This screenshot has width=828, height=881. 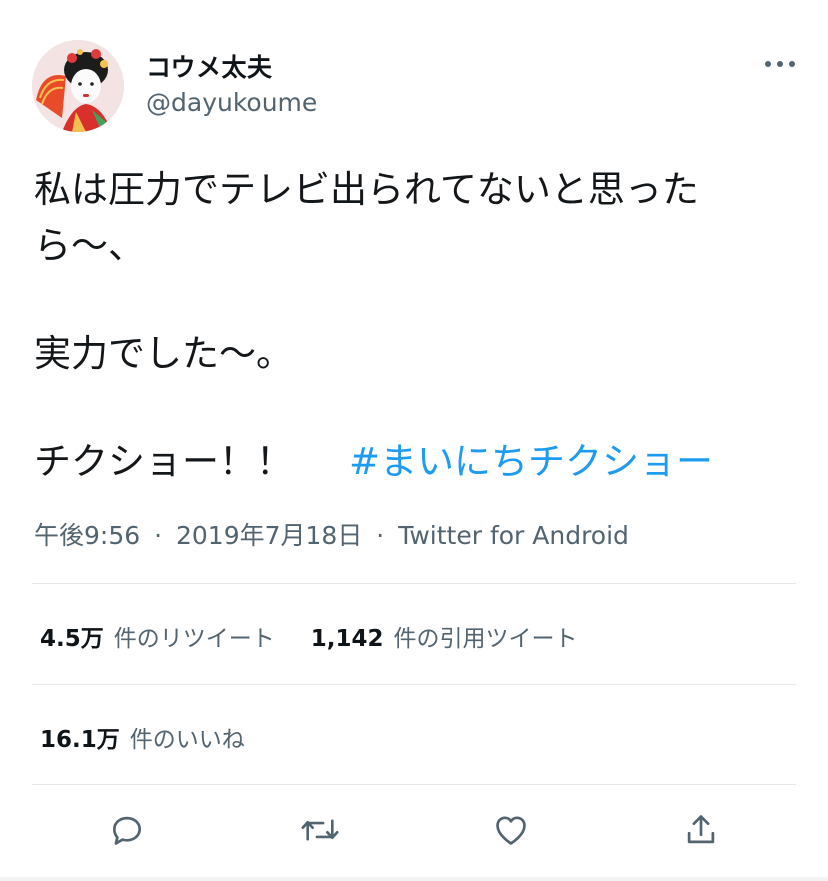 What do you see at coordinates (72, 639) in the screenshot?
I see `retweets-count: 4.5万` at bounding box center [72, 639].